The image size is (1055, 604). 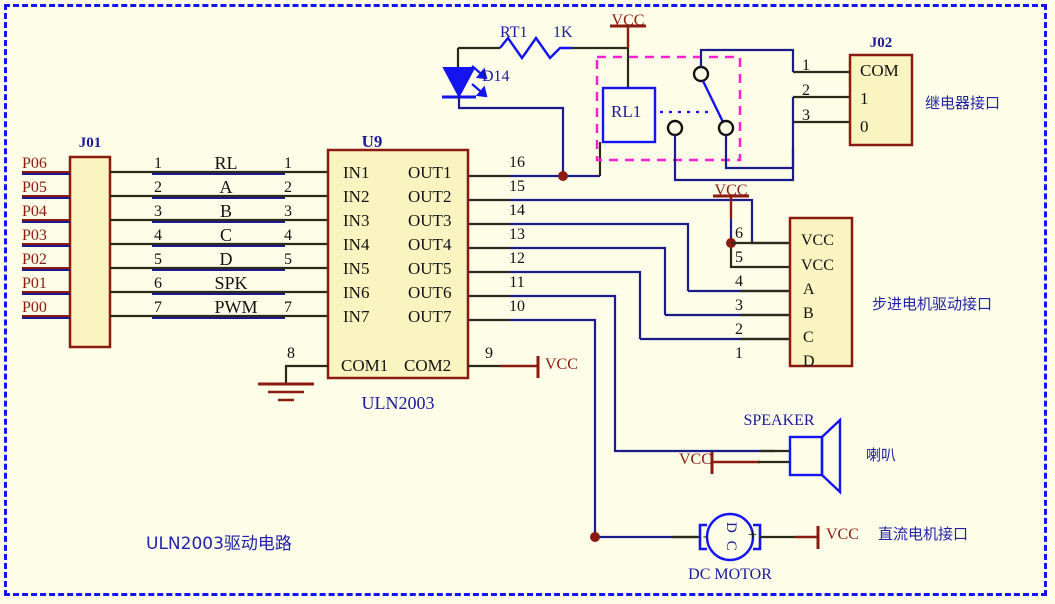 What do you see at coordinates (34, 211) in the screenshot?
I see `net-label-p04: P04` at bounding box center [34, 211].